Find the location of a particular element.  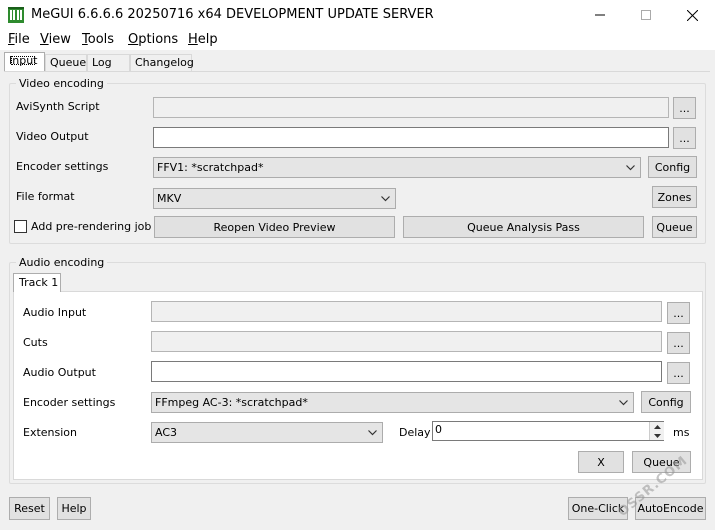

zones-button: Zones is located at coordinates (674, 197).